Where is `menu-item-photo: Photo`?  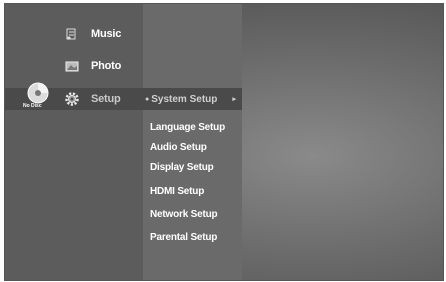
menu-item-photo: Photo is located at coordinates (92, 66).